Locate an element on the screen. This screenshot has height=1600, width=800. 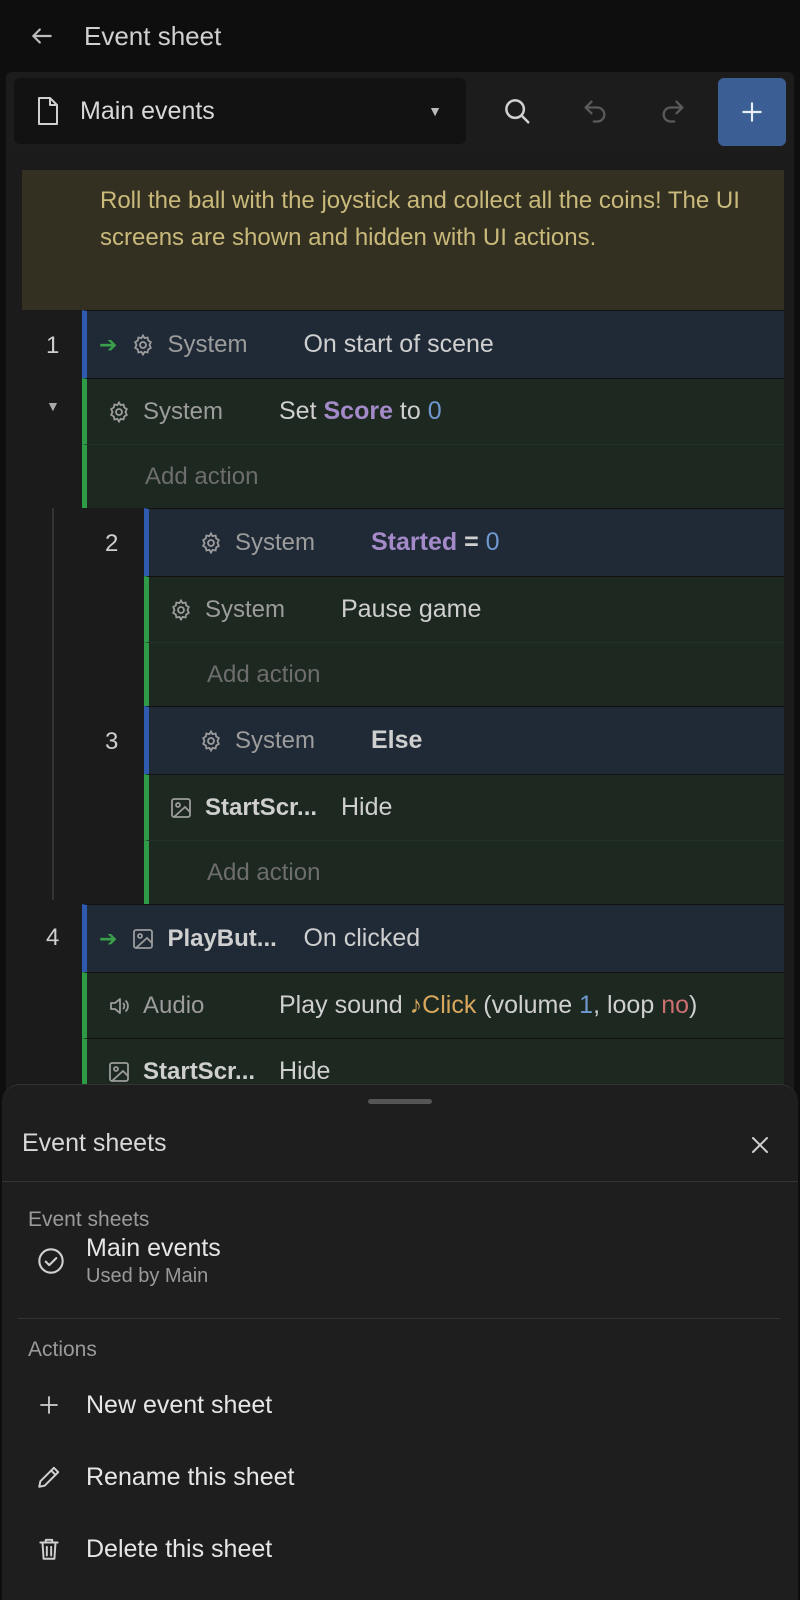
sheet-subtitle: Used by Main is located at coordinates (147, 1276).